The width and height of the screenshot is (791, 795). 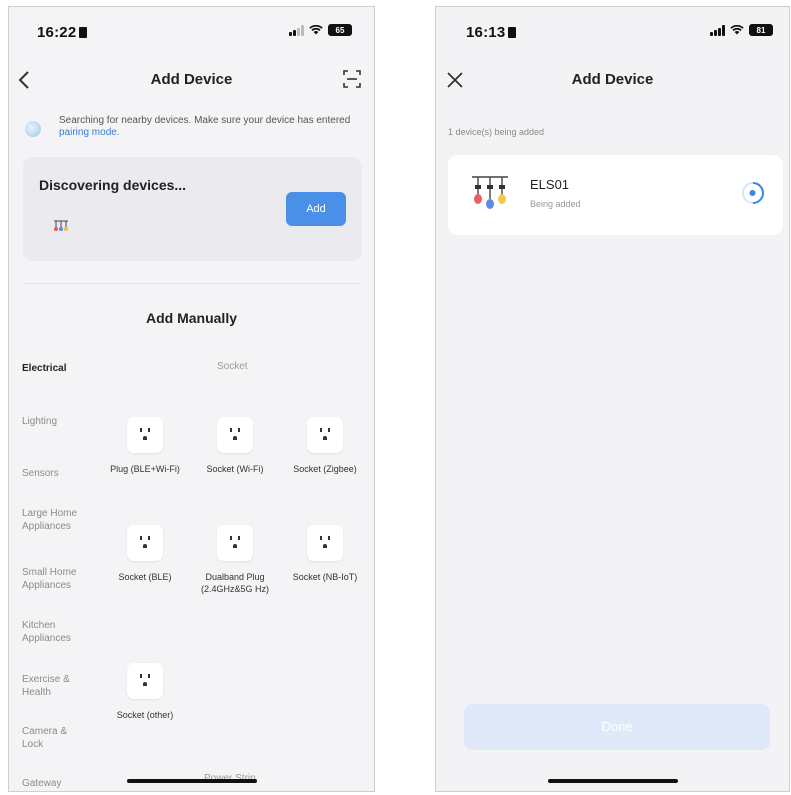 What do you see at coordinates (55, 579) in the screenshot?
I see `category-small-home-appliances: Small Home Appliances` at bounding box center [55, 579].